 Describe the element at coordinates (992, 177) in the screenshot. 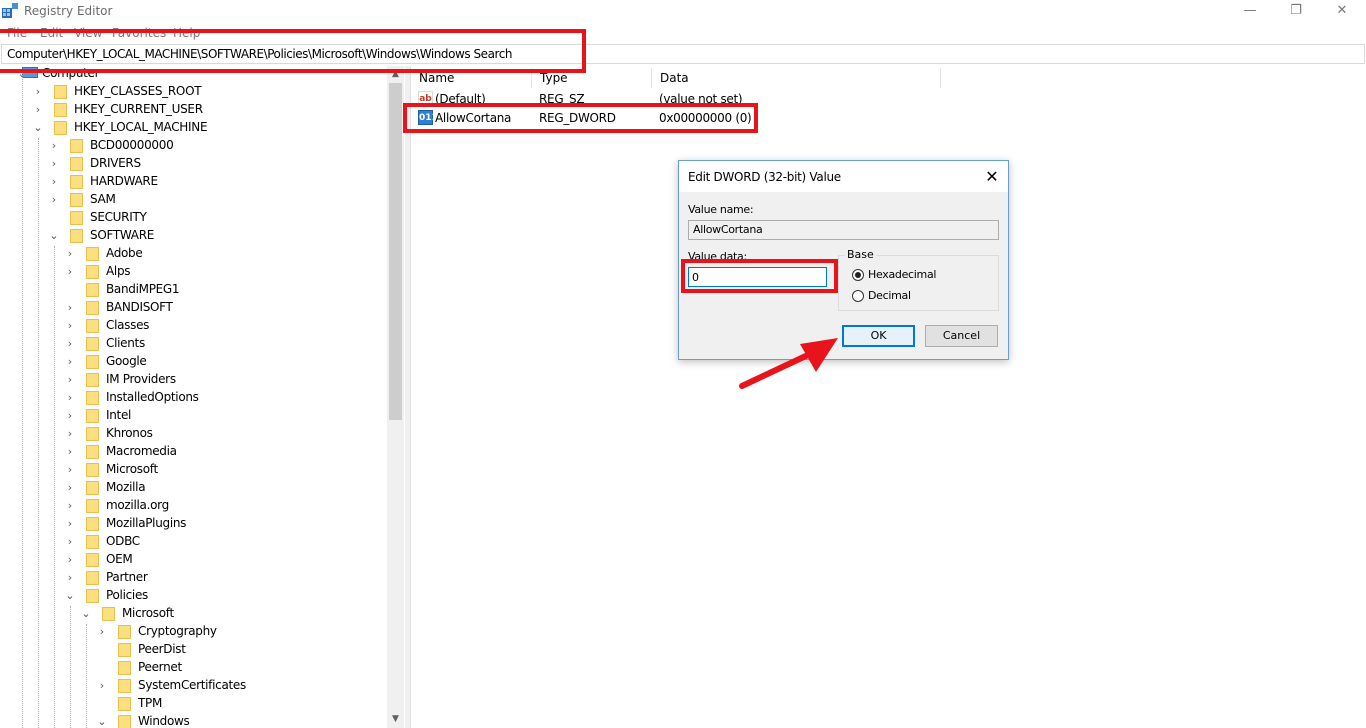

I see `dialog-close-icon: ✕` at that location.